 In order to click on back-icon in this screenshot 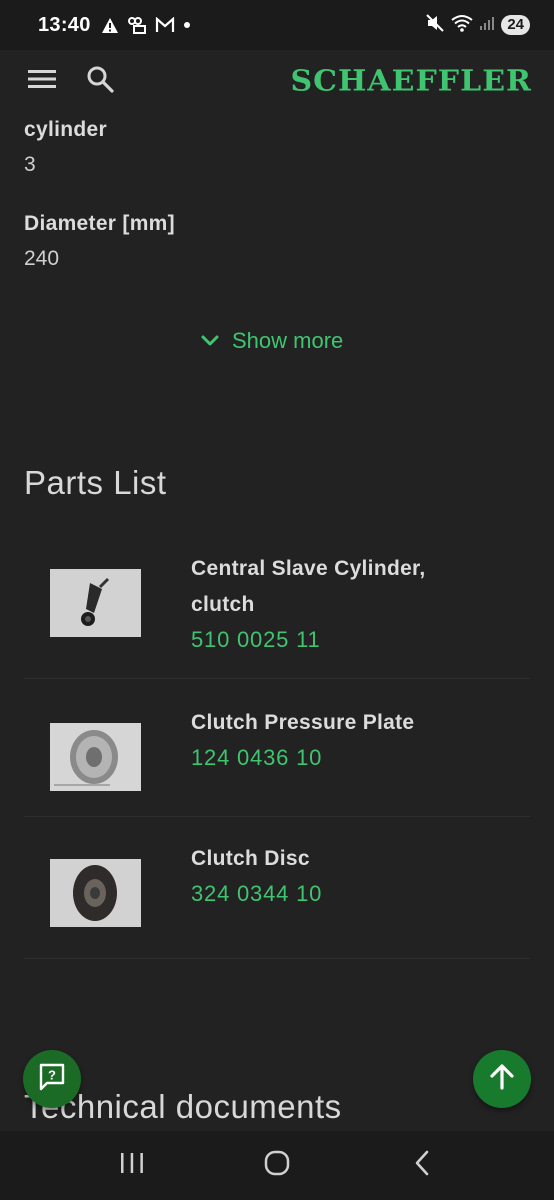, I will do `click(422, 1165)`.